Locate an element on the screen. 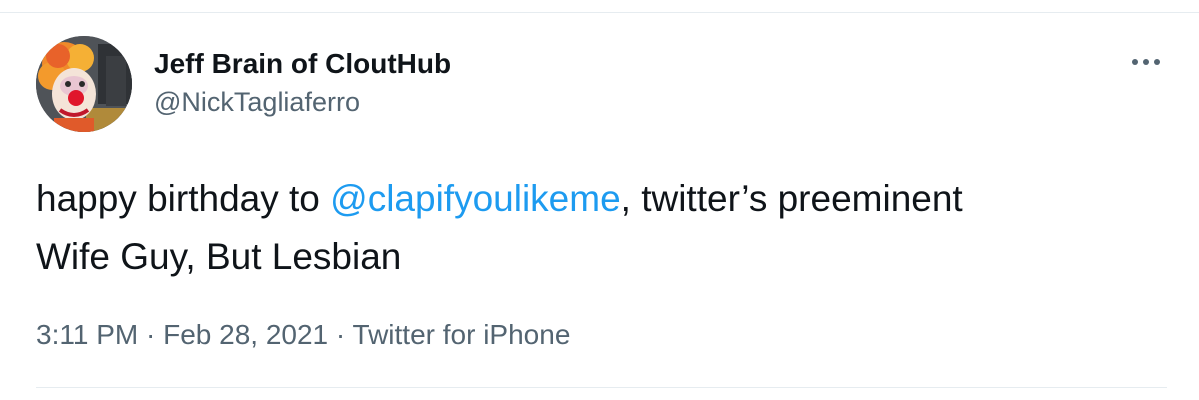 The width and height of the screenshot is (1199, 400). more-dots-icon is located at coordinates (1146, 62).